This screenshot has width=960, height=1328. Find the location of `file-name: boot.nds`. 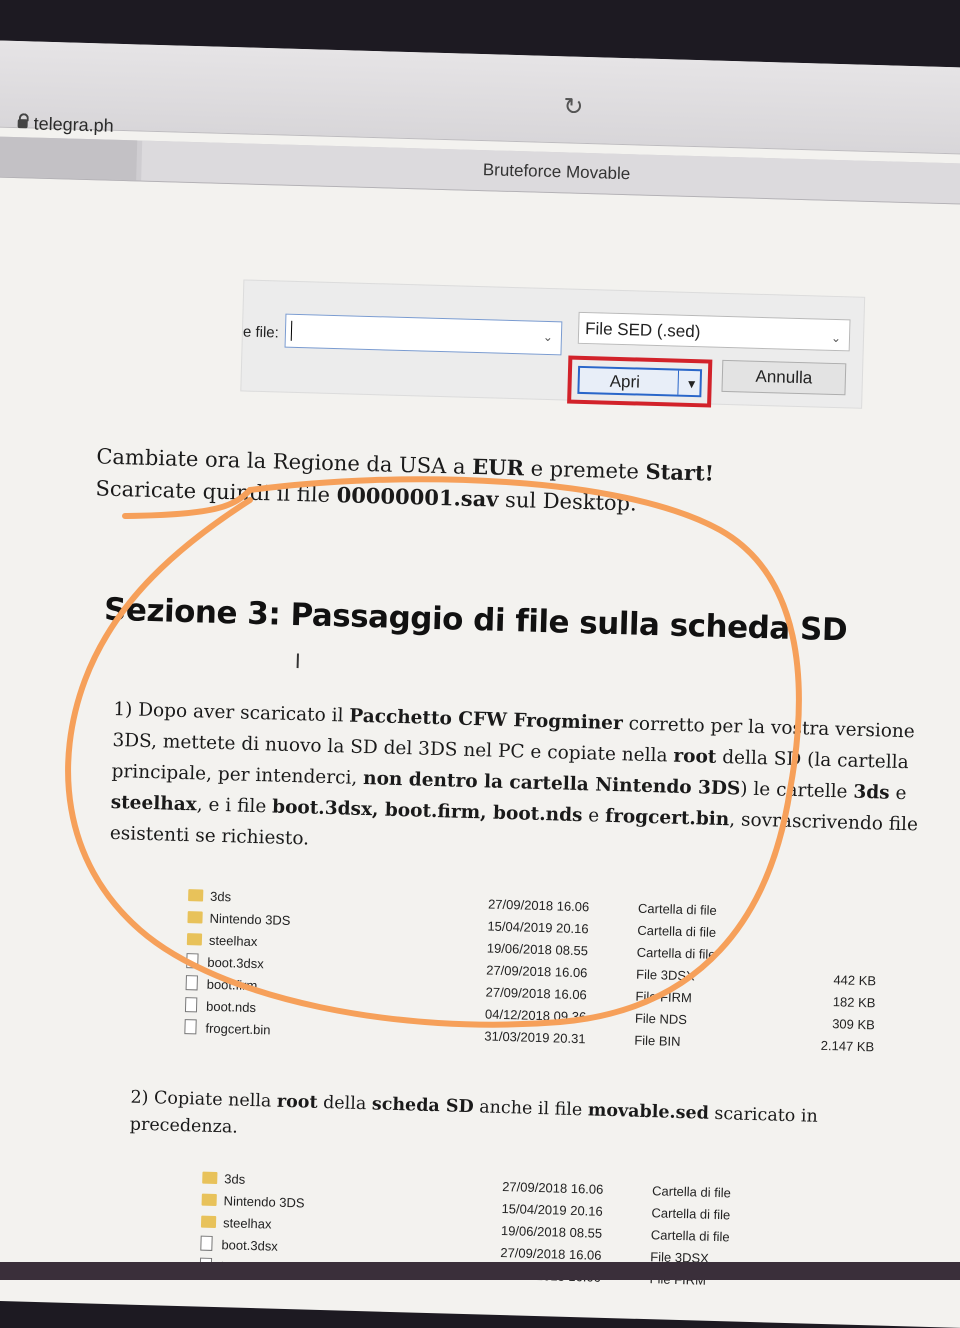

file-name: boot.nds is located at coordinates (231, 1007).